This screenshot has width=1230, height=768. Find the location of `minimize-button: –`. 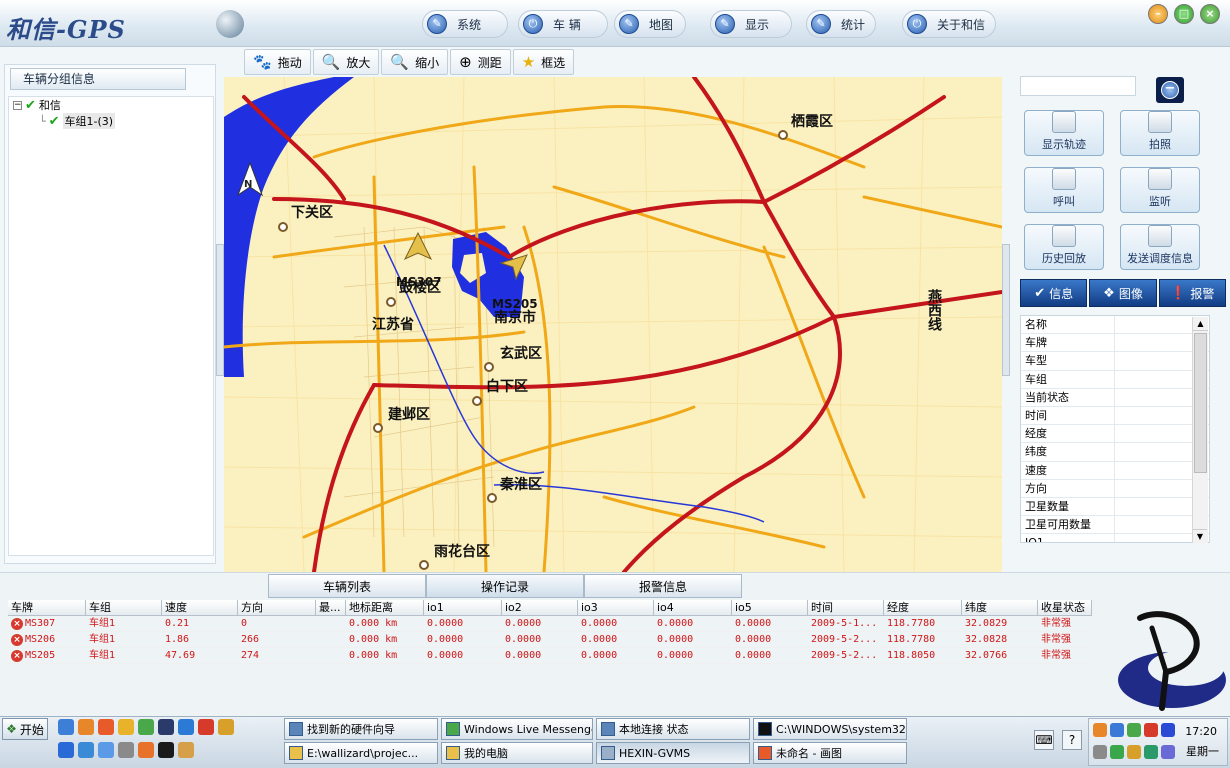

minimize-button: – is located at coordinates (1158, 14).